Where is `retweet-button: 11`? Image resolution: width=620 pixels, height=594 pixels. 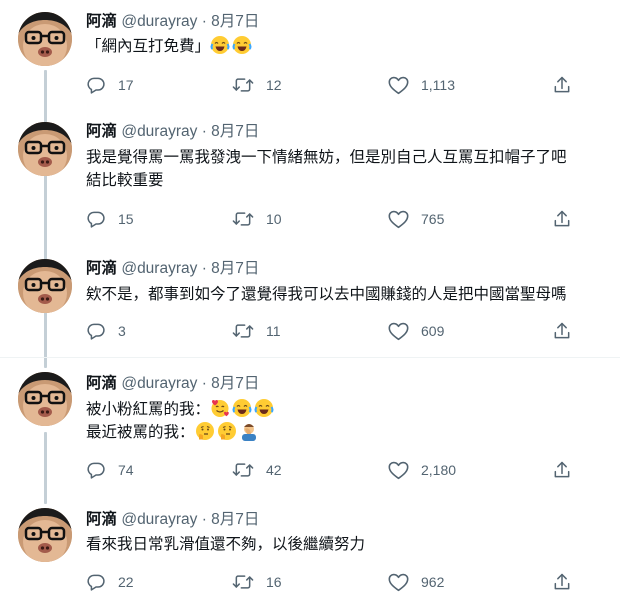 retweet-button: 11 is located at coordinates (256, 331).